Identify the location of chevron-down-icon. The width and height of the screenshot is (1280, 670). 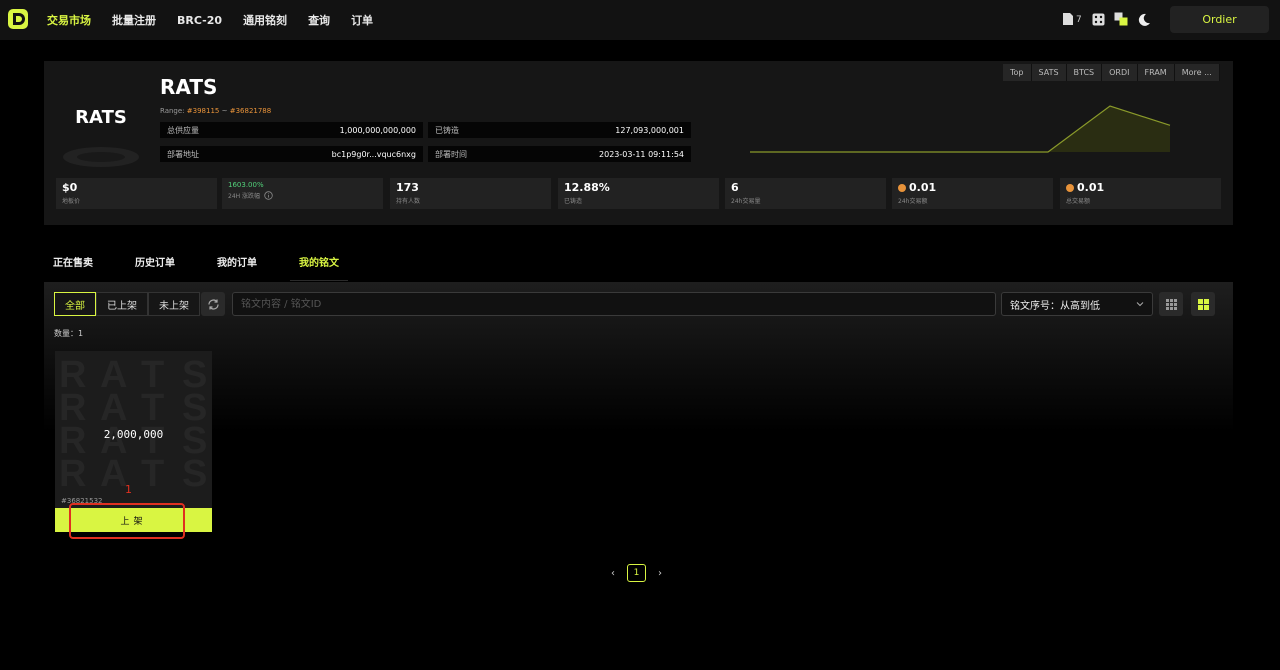
(1140, 304).